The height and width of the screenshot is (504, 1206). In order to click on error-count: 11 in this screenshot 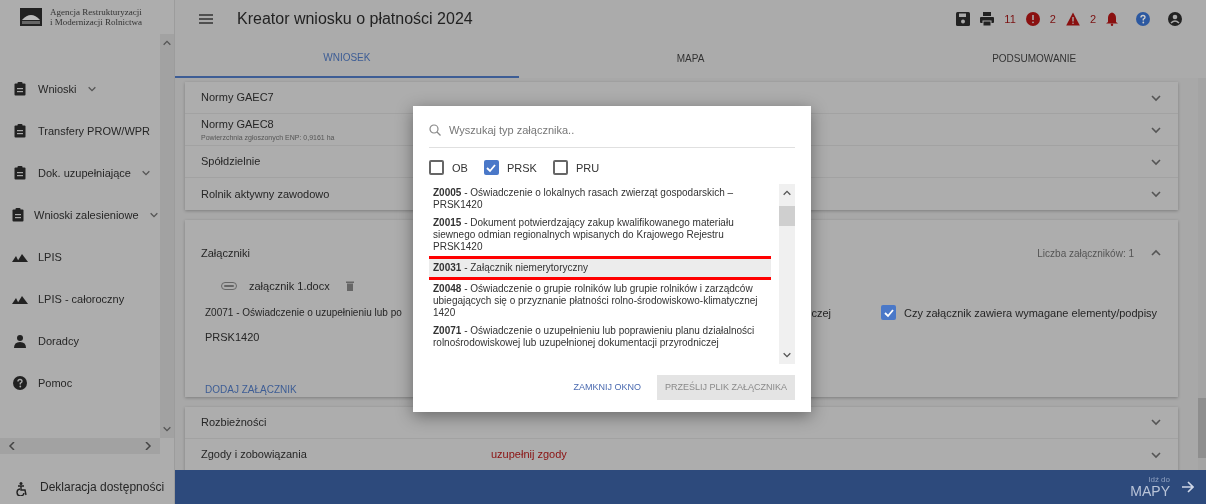, I will do `click(1010, 19)`.